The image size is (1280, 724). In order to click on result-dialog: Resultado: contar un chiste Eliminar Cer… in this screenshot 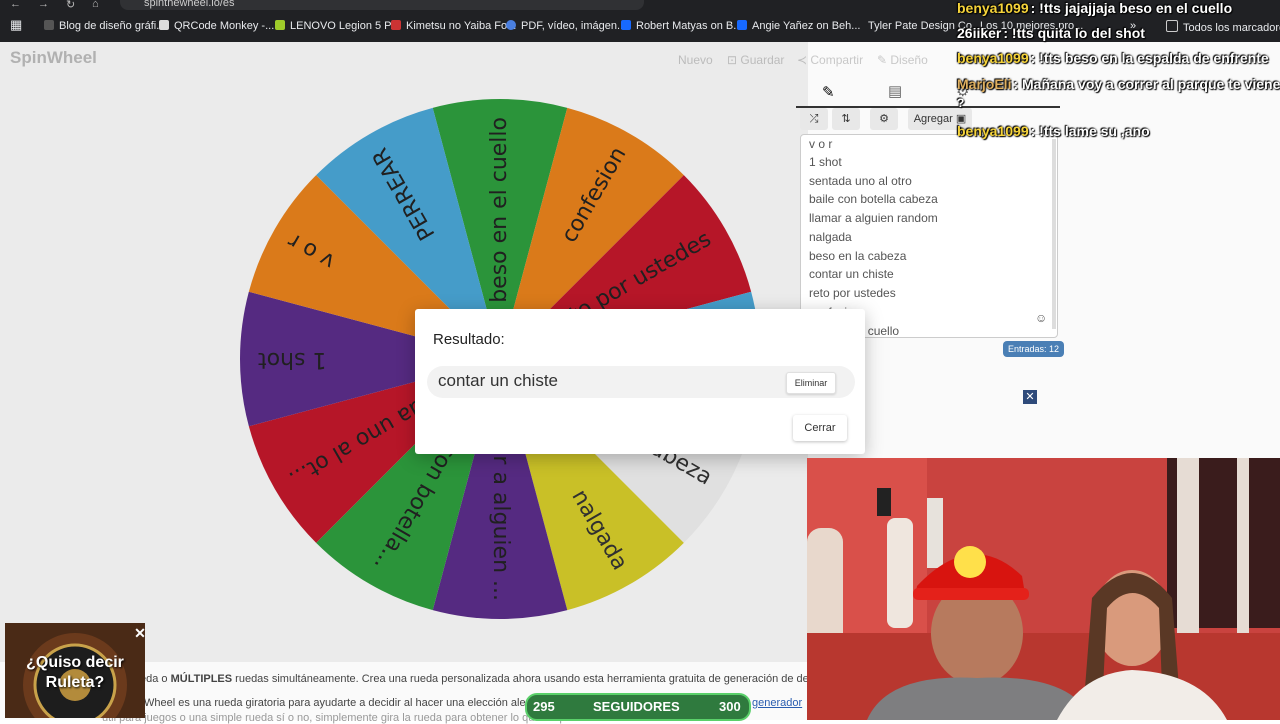, I will do `click(640, 381)`.